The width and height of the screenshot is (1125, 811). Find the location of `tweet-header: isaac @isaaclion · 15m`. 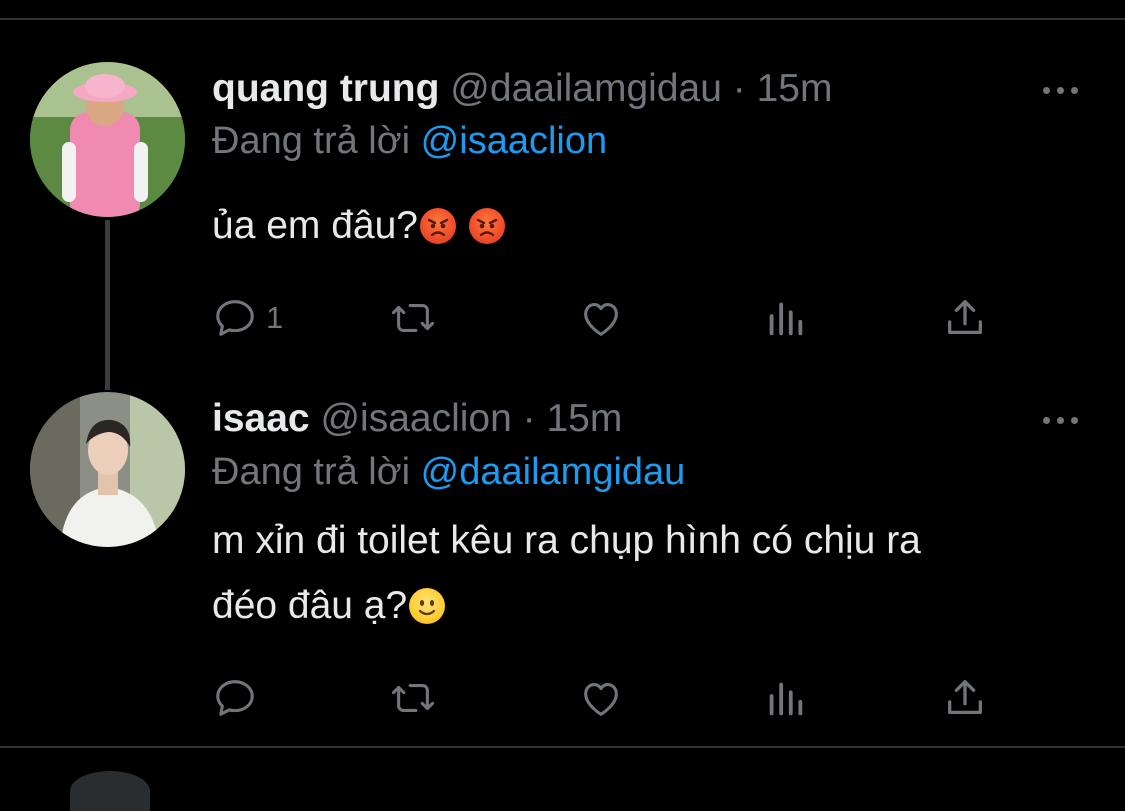

tweet-header: isaac @isaaclion · 15m is located at coordinates (417, 419).